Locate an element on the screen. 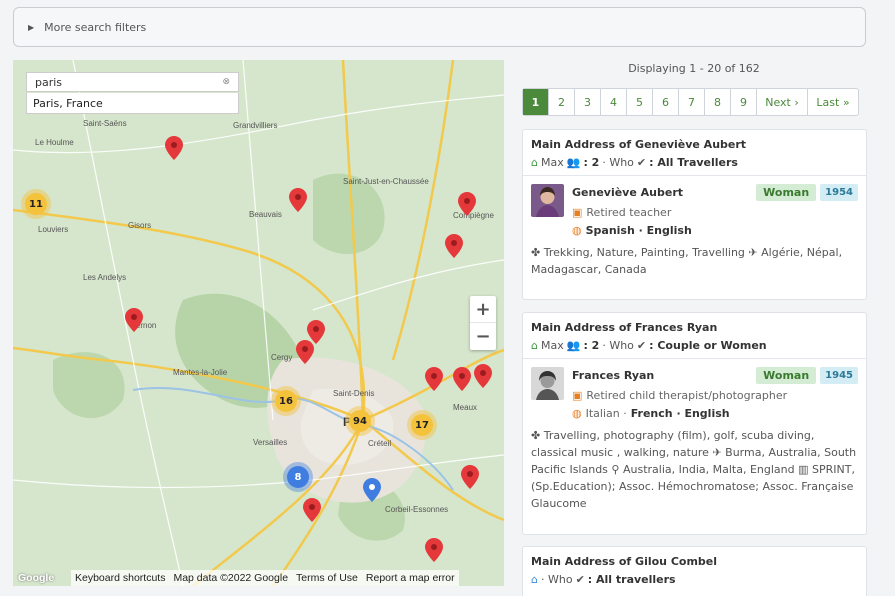  svg-text: Saint-Saëns is located at coordinates (105, 123).